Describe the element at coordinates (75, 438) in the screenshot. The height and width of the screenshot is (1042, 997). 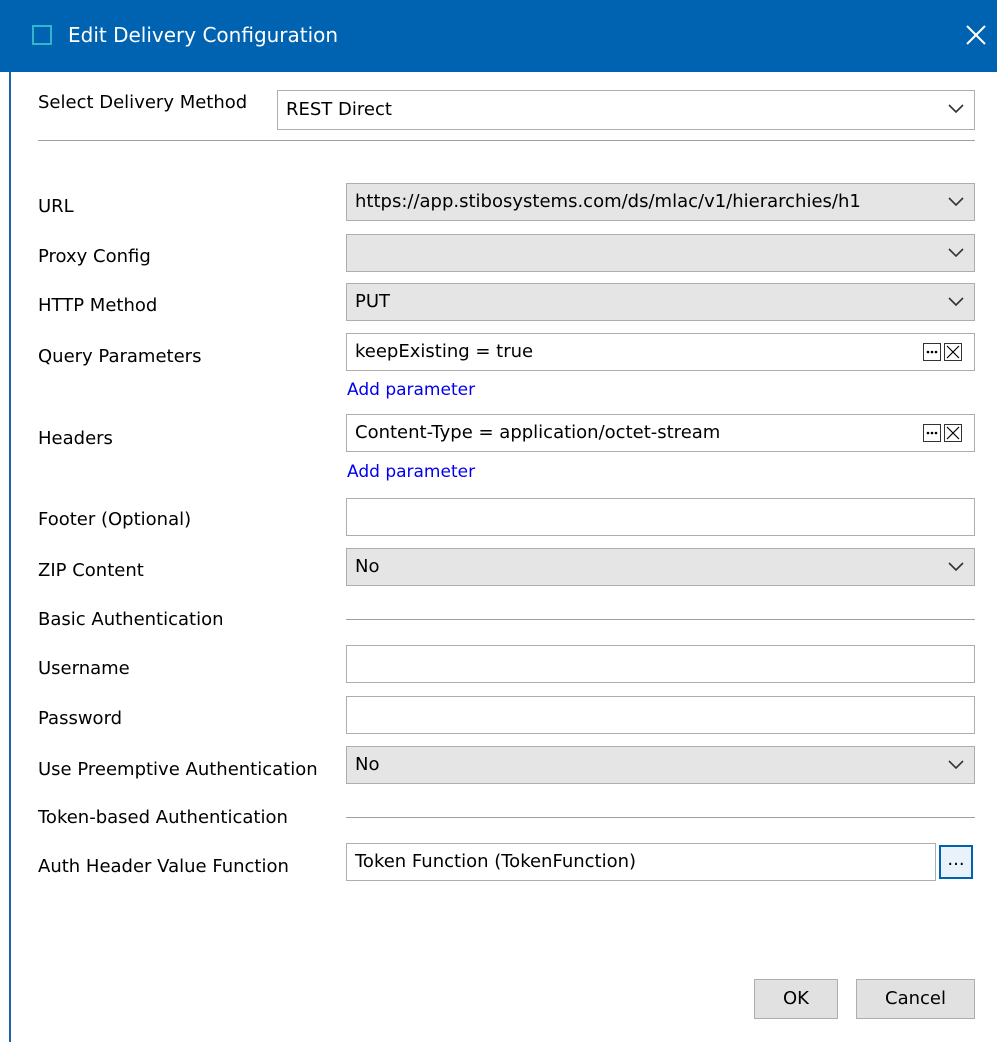
I see `headers-label: Headers` at that location.